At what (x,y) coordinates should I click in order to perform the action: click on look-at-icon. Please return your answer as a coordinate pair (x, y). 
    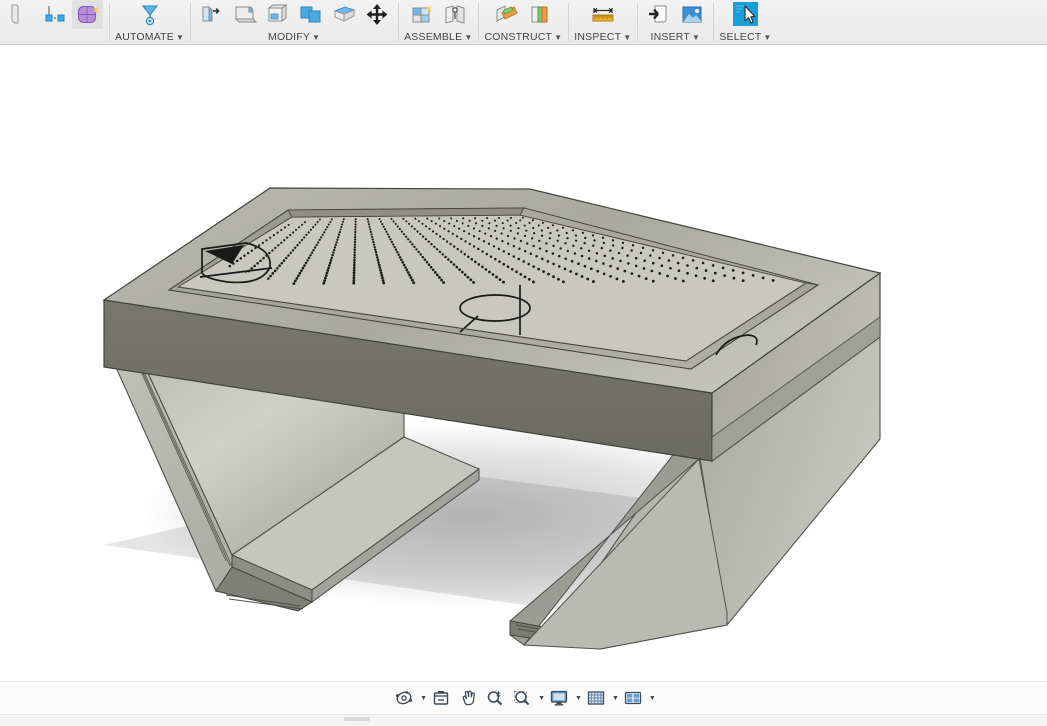
    Looking at the image, I should click on (441, 698).